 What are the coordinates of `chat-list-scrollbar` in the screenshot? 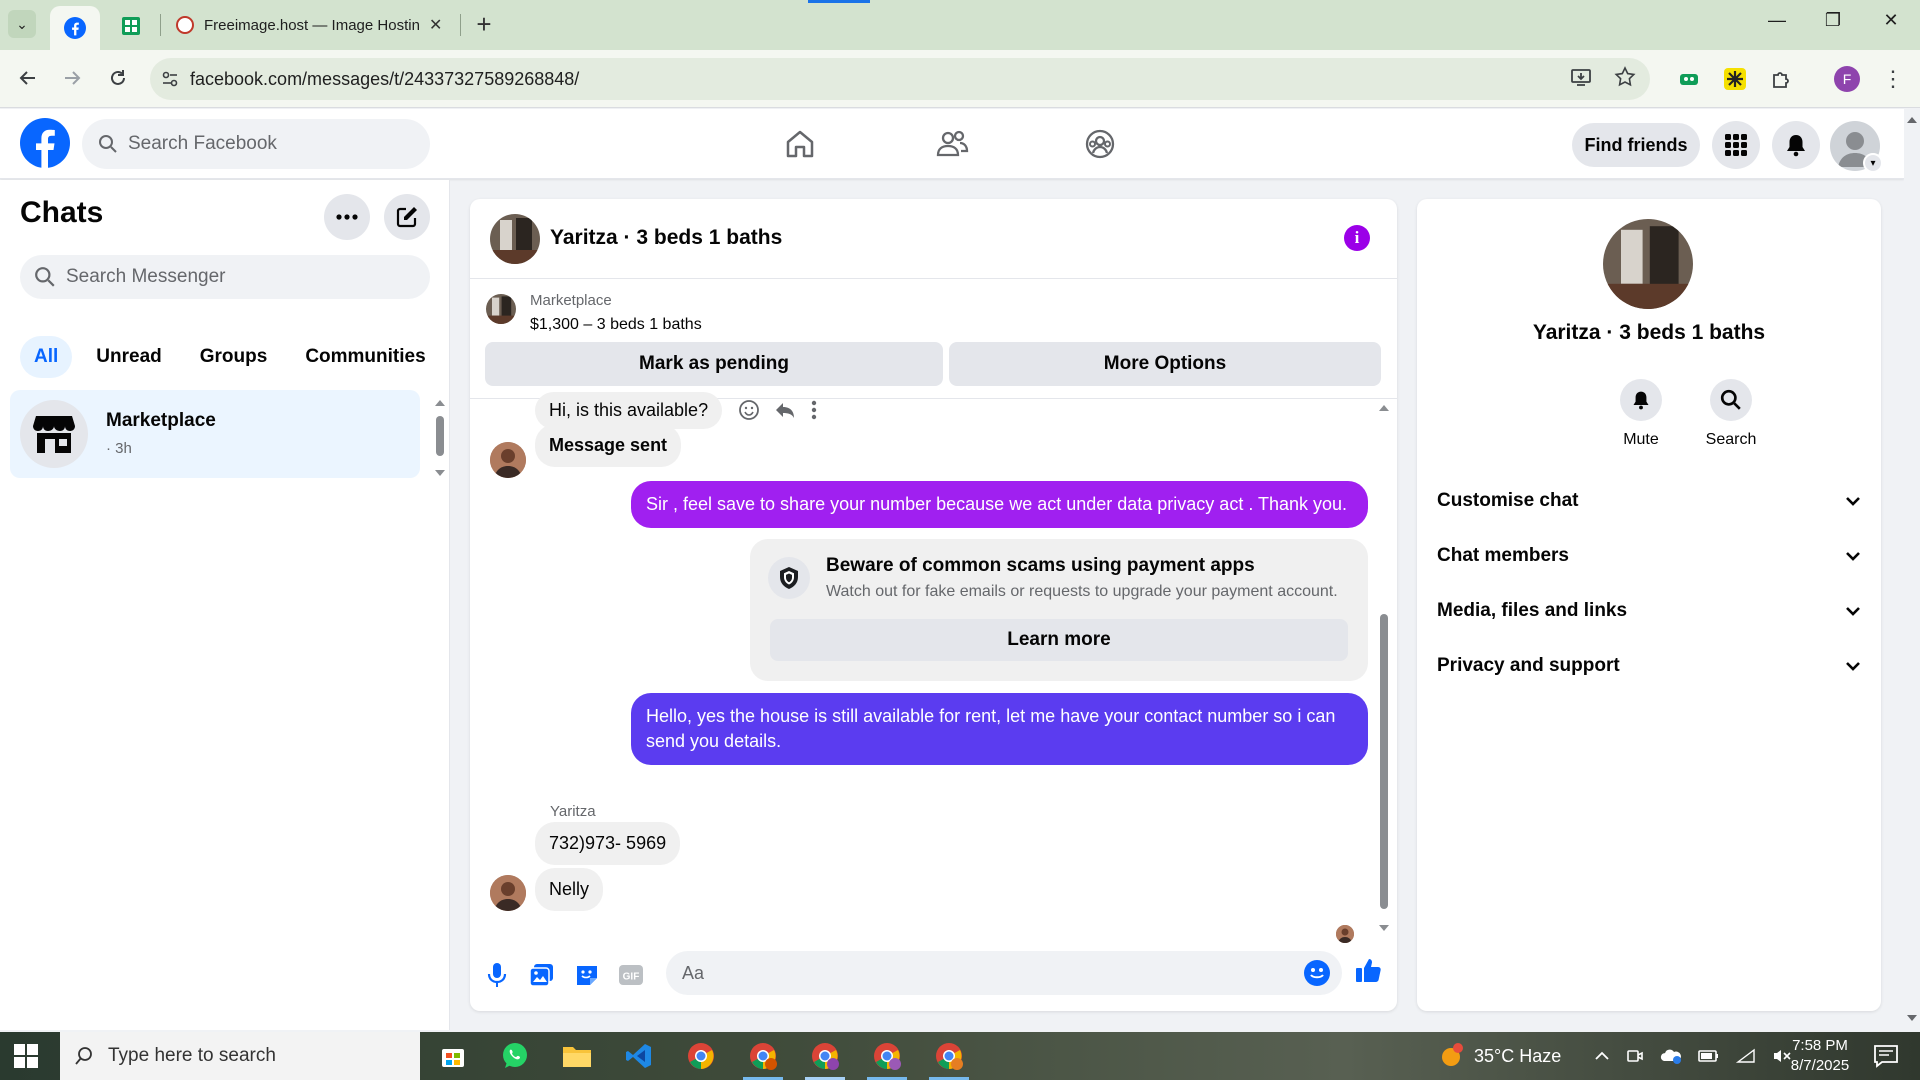 It's located at (440, 438).